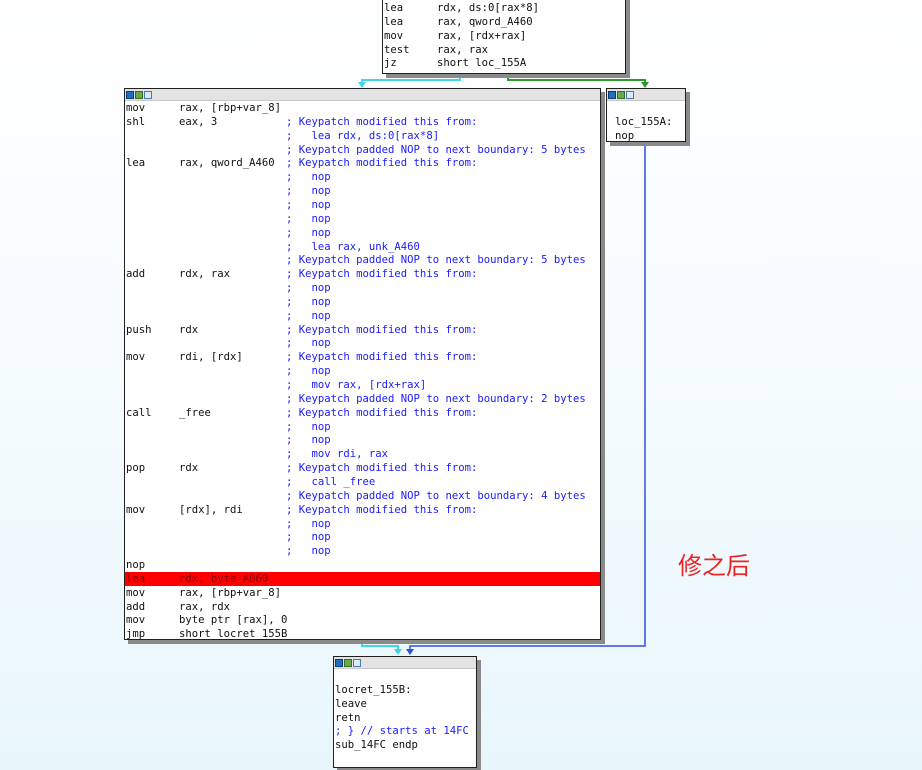 This screenshot has height=770, width=922. Describe the element at coordinates (198, 122) in the screenshot. I see `operand: eax, 3` at that location.